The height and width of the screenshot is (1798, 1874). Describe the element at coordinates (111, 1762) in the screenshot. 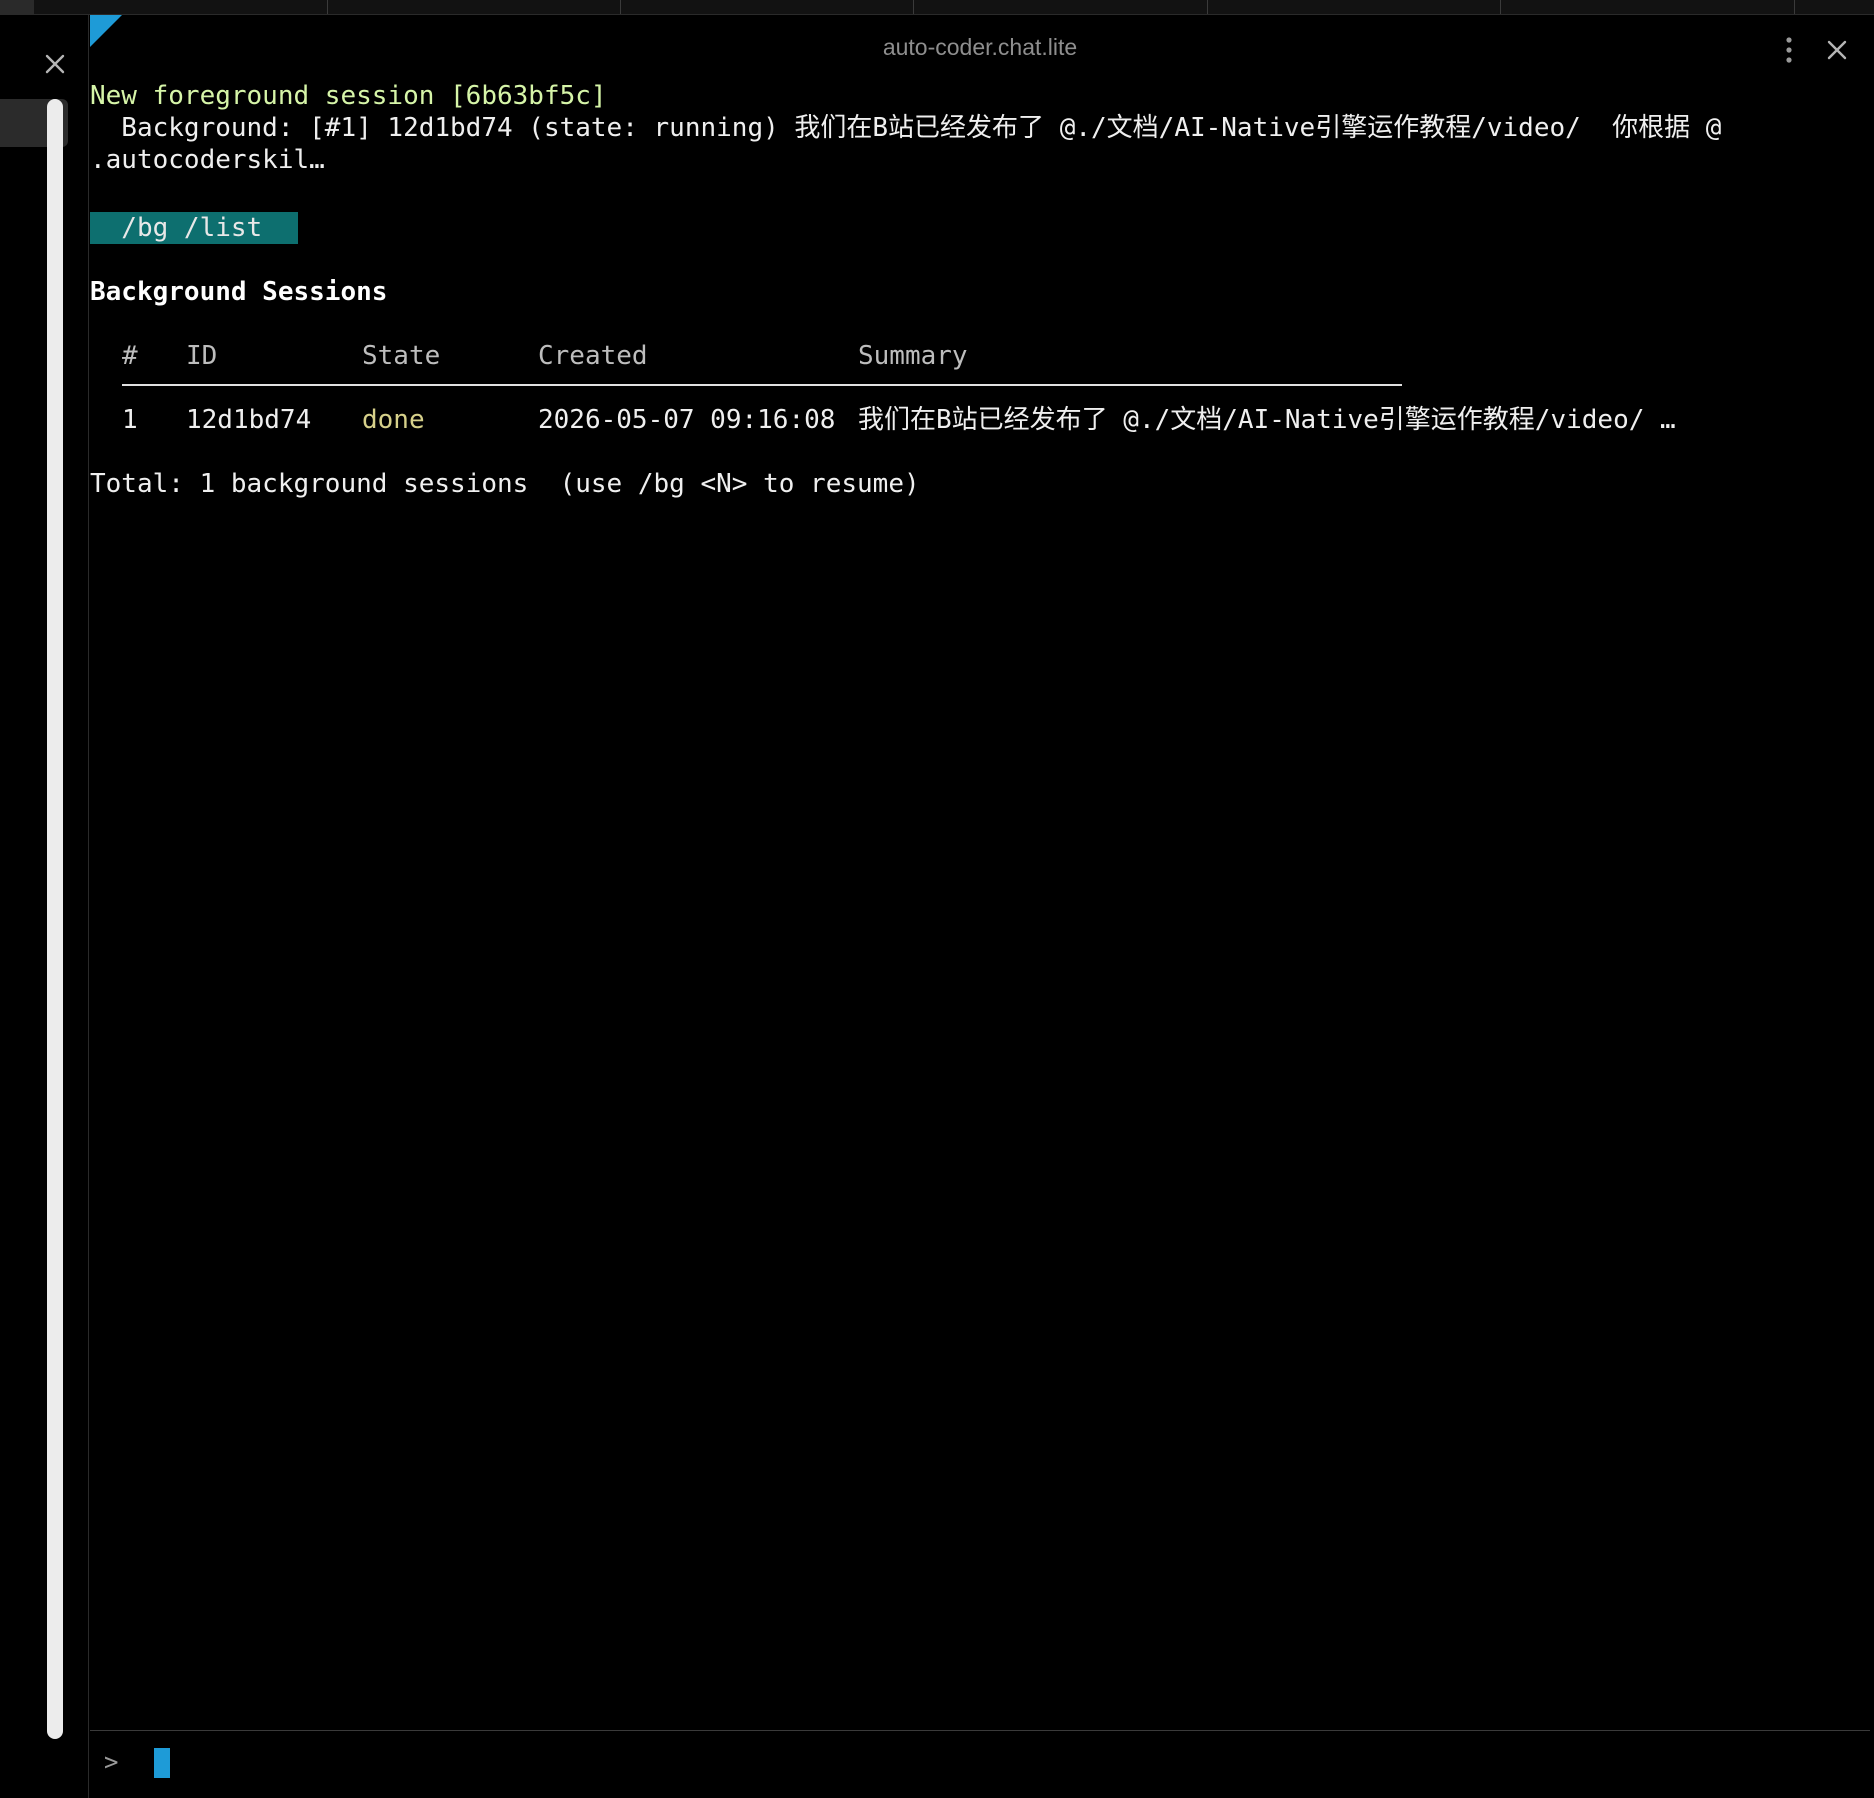

I see `prompt-symbol: >` at that location.